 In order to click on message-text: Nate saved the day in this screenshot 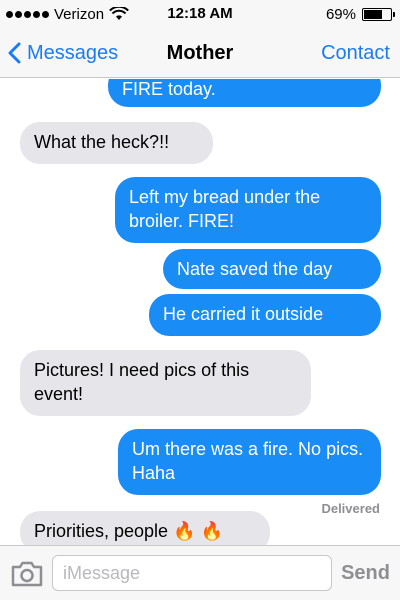, I will do `click(255, 269)`.